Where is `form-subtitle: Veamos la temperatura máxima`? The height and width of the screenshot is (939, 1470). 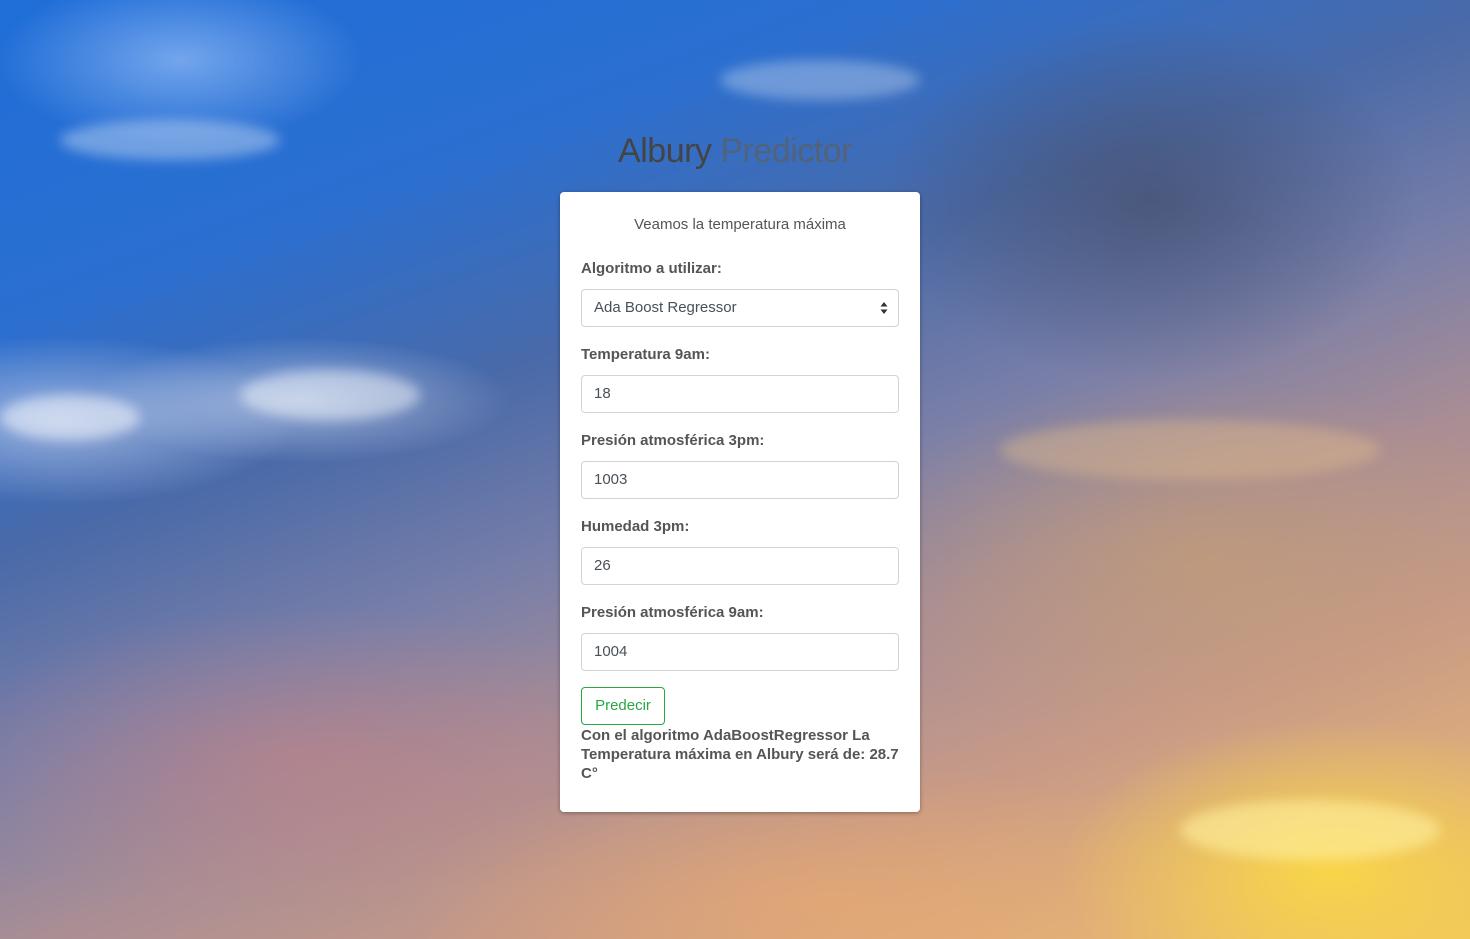
form-subtitle: Veamos la temperatura máxima is located at coordinates (740, 224).